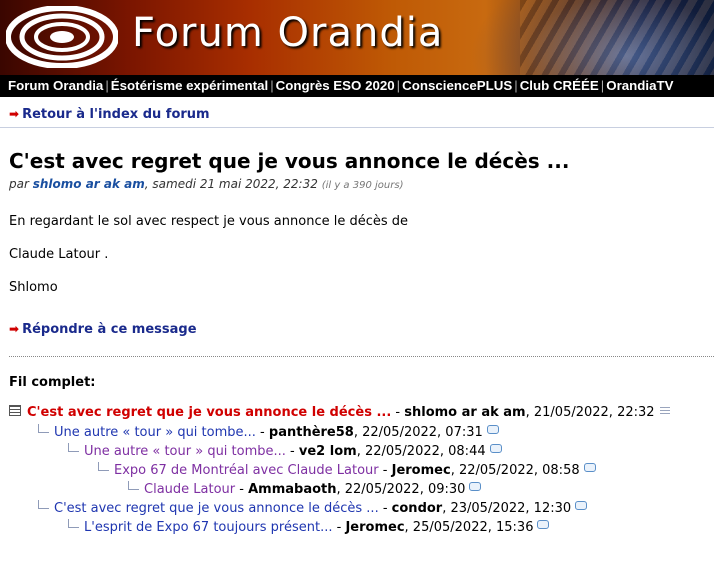 This screenshot has width=714, height=562. I want to click on message-author-link: shlomo ar ak am, so click(89, 184).